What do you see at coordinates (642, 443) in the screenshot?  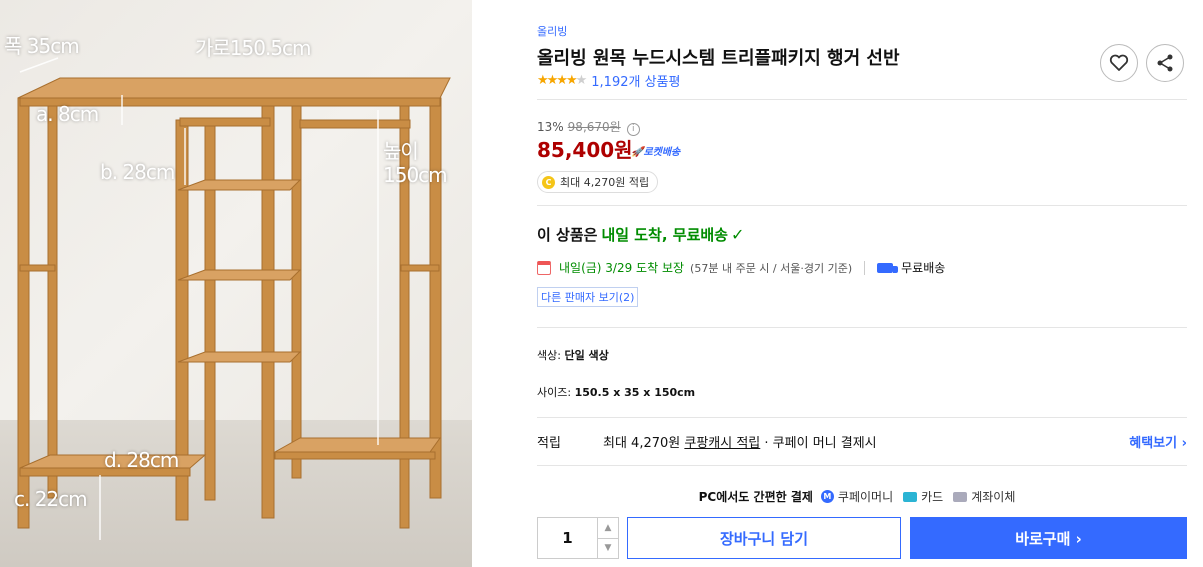 I see `reward-text-before: 최대 4,270원` at bounding box center [642, 443].